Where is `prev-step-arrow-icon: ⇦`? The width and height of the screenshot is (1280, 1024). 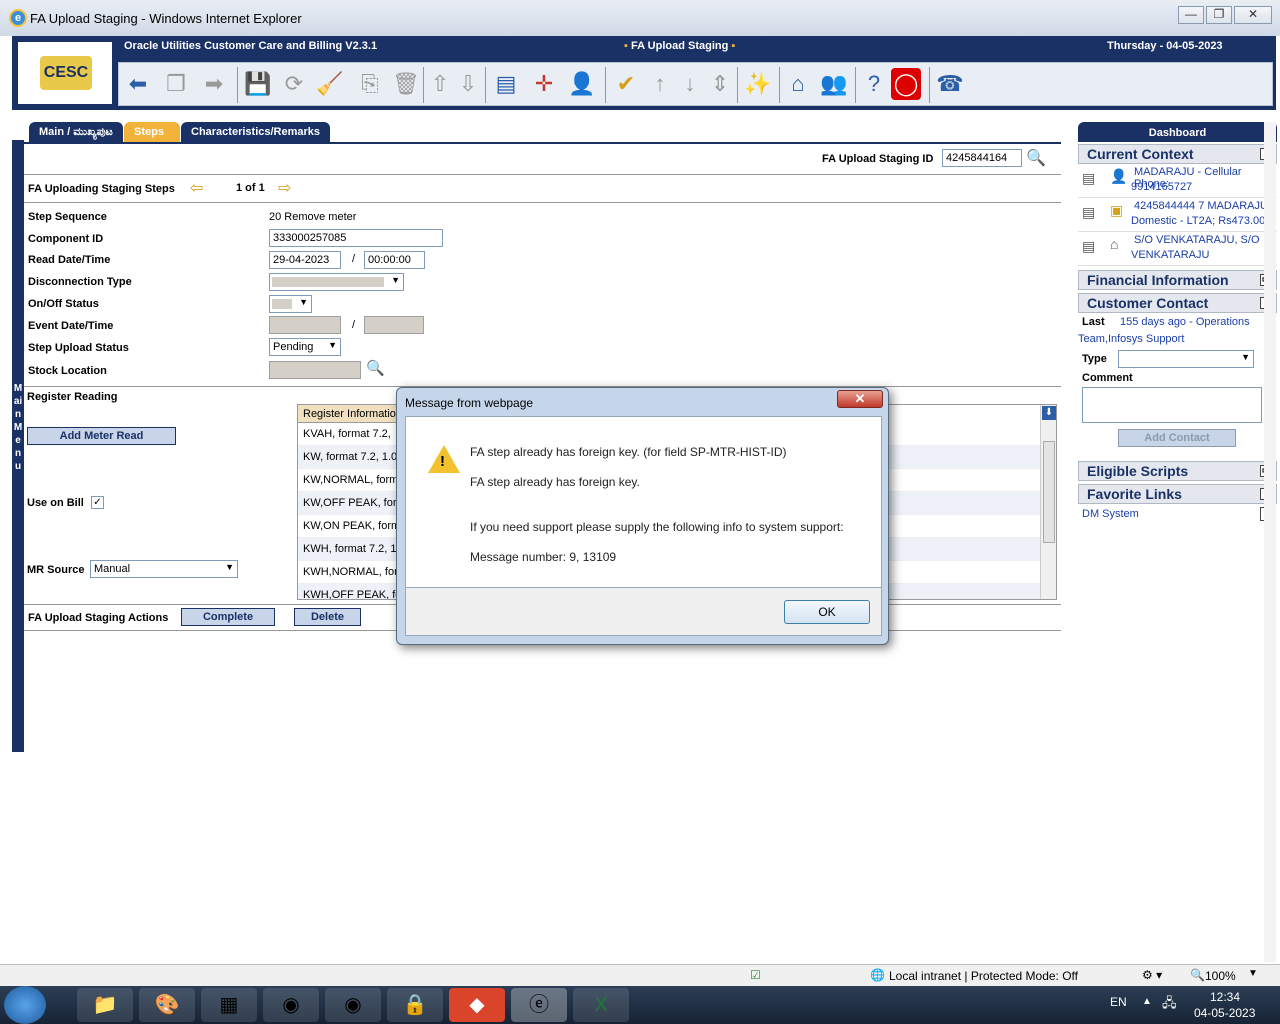
prev-step-arrow-icon: ⇦ is located at coordinates (196, 188).